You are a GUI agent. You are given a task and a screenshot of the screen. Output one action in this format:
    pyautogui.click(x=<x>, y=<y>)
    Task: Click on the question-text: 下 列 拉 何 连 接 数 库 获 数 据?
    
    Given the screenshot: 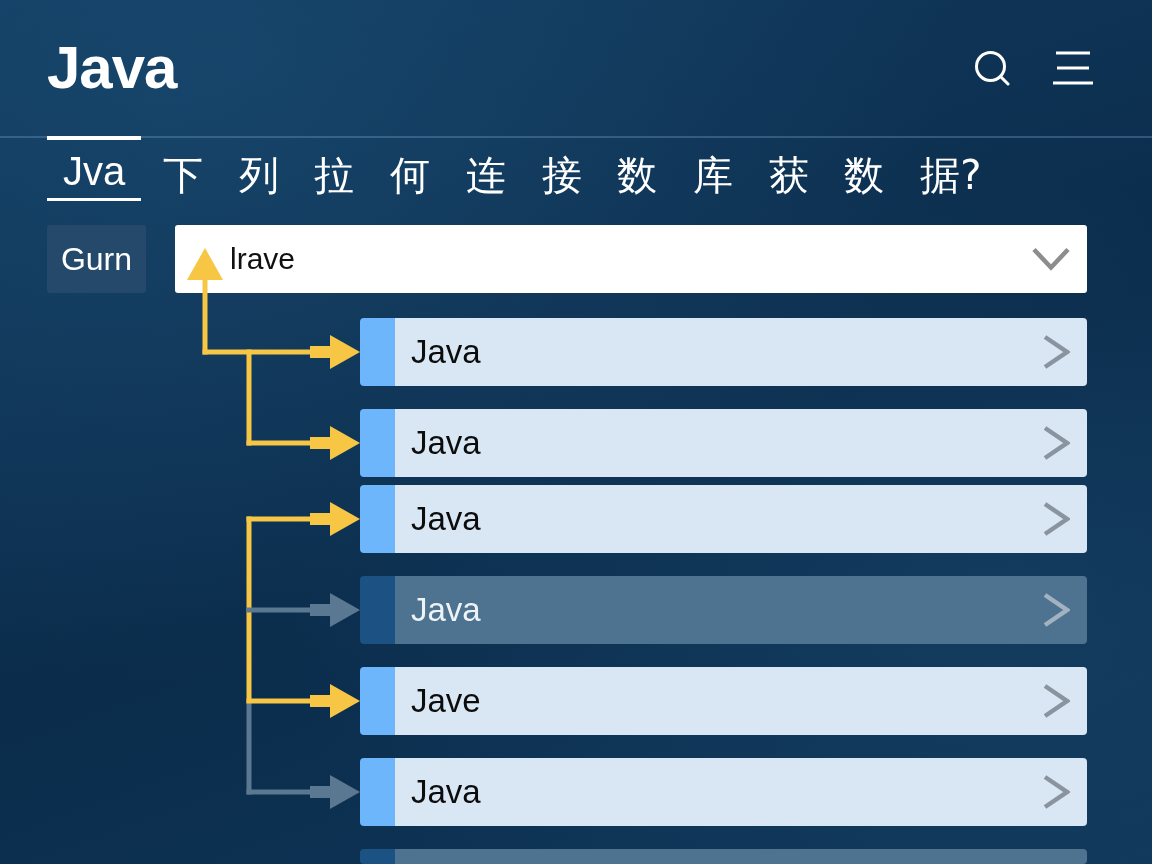 What is the action you would take?
    pyautogui.click(x=572, y=175)
    